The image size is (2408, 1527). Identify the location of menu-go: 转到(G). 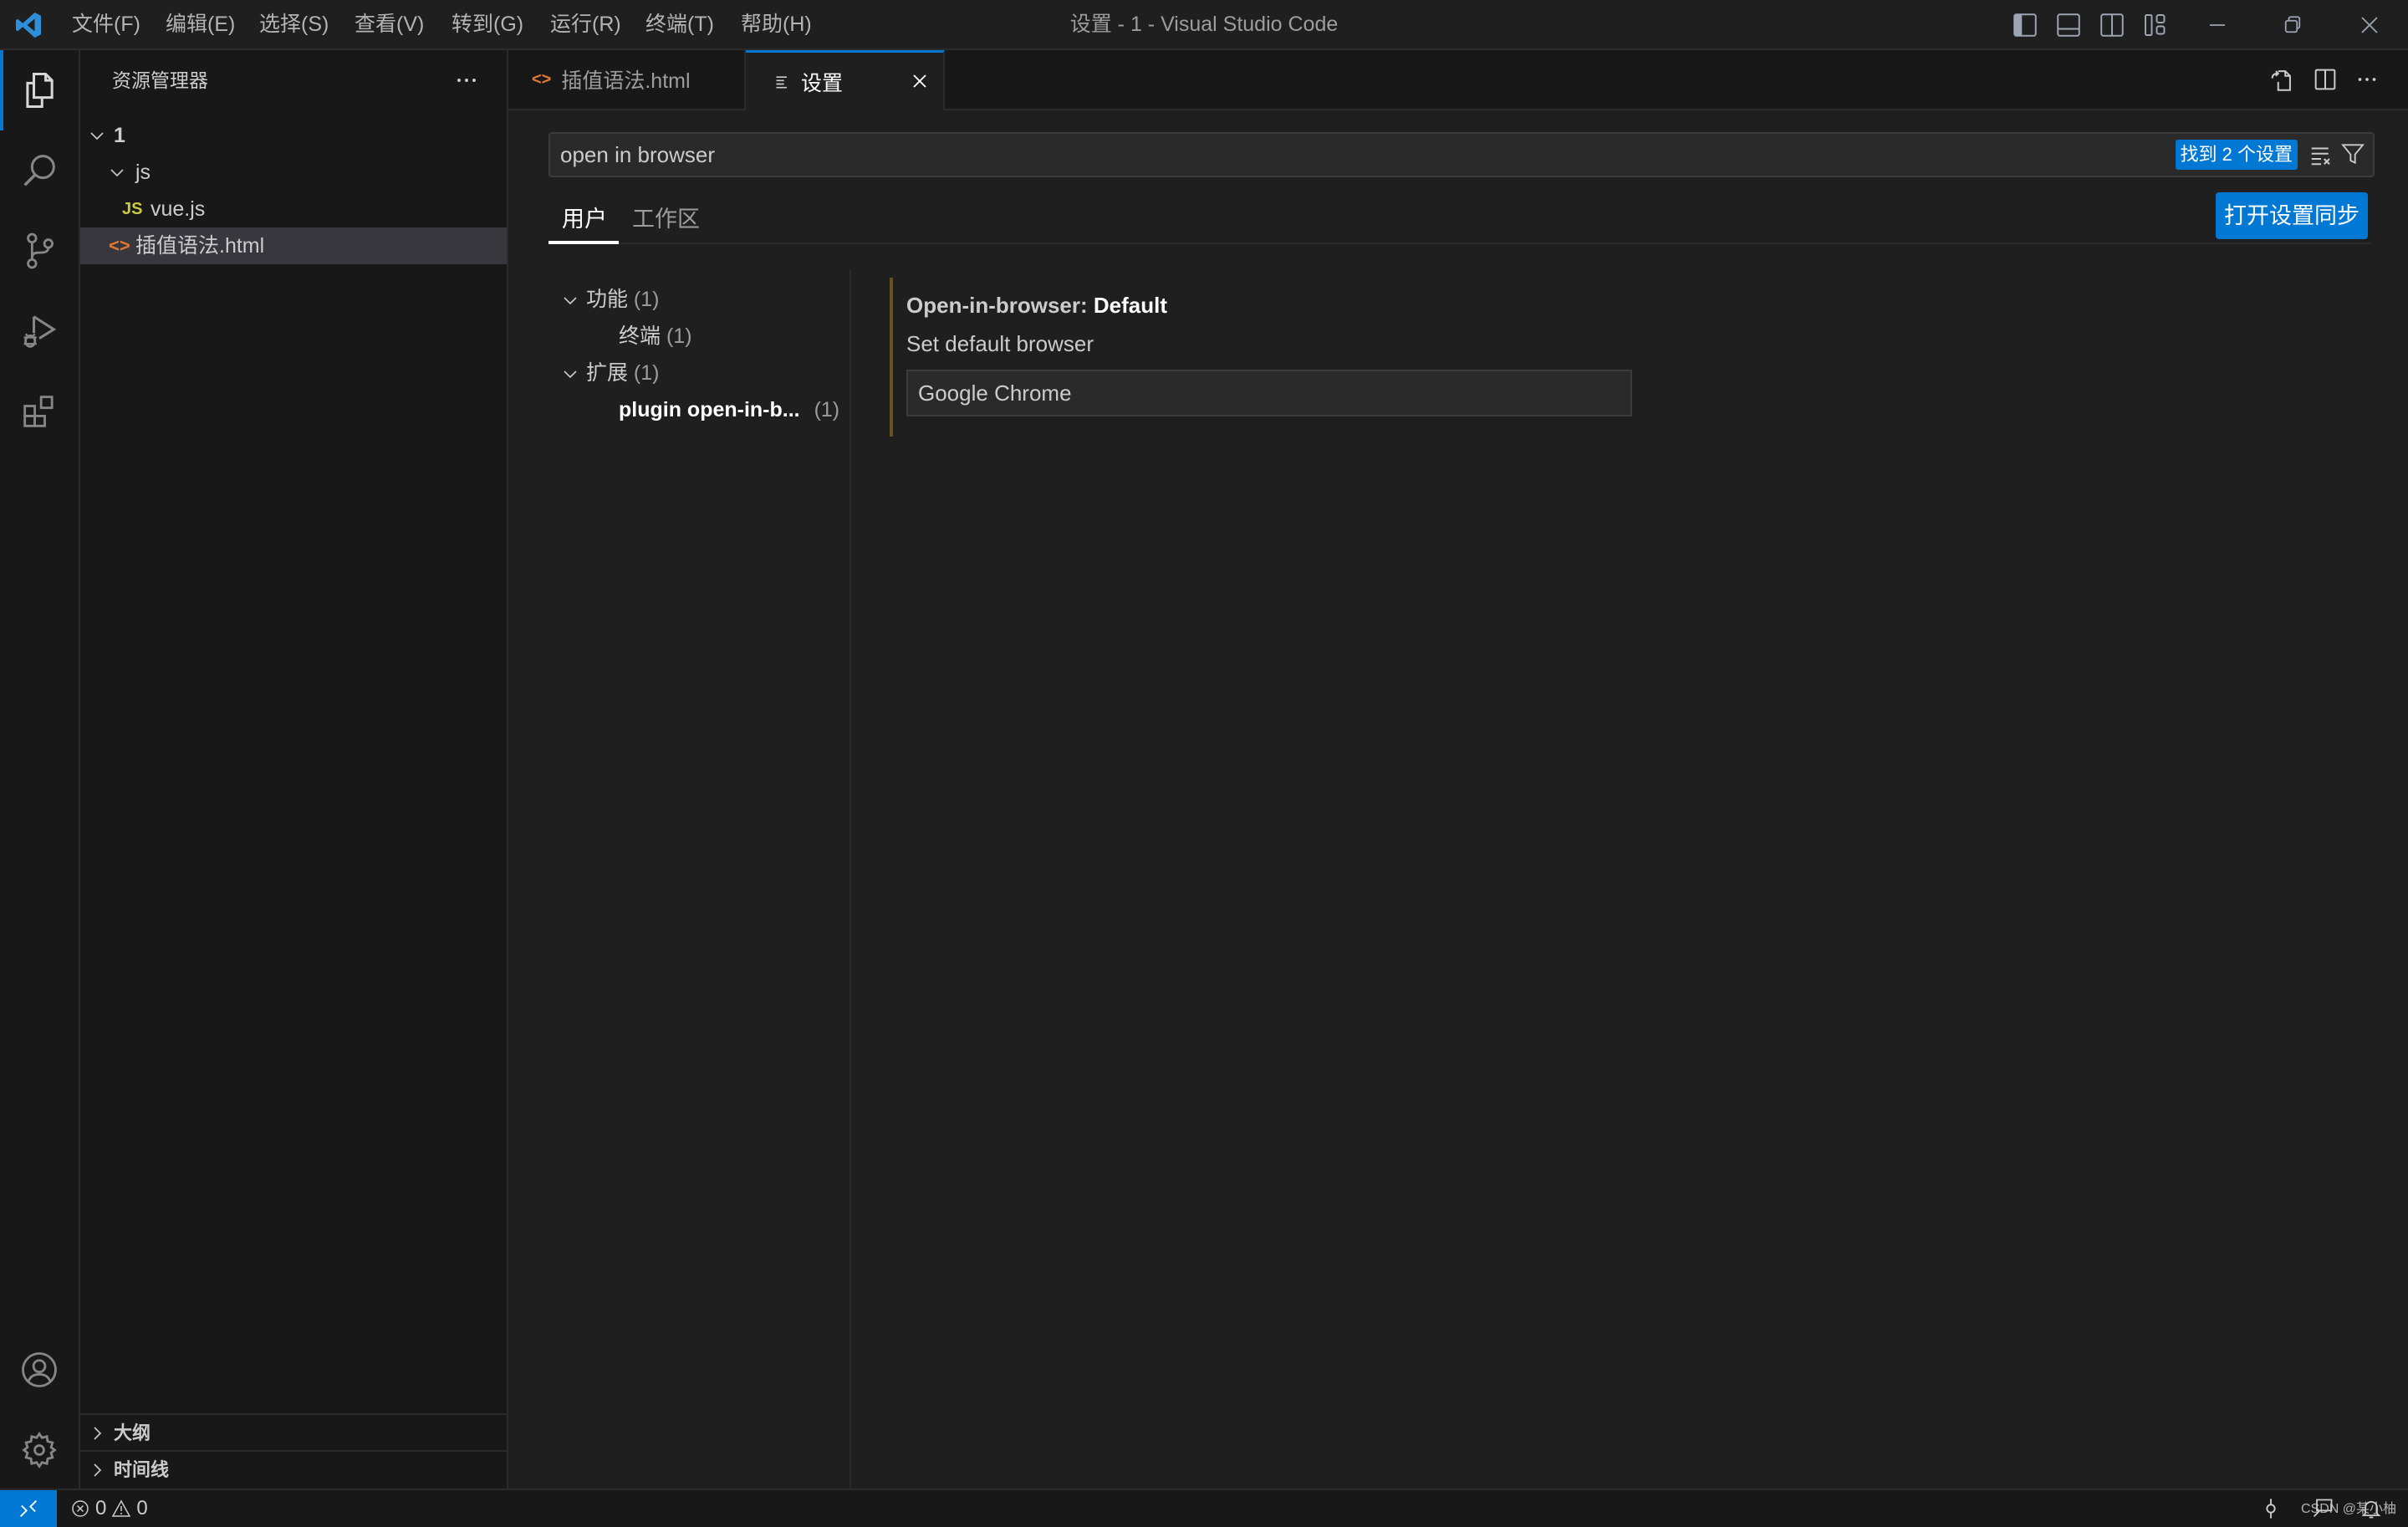
(487, 25).